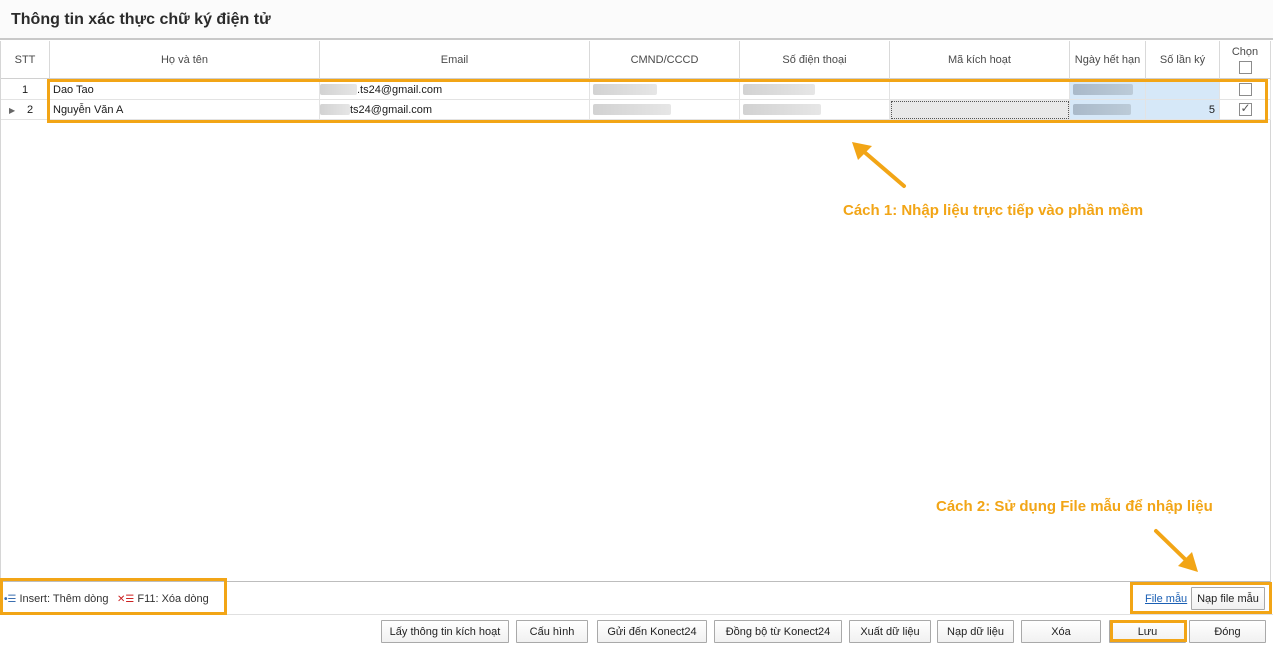 Image resolution: width=1273 pixels, height=648 pixels. I want to click on save-button: Lưu, so click(1147, 631).